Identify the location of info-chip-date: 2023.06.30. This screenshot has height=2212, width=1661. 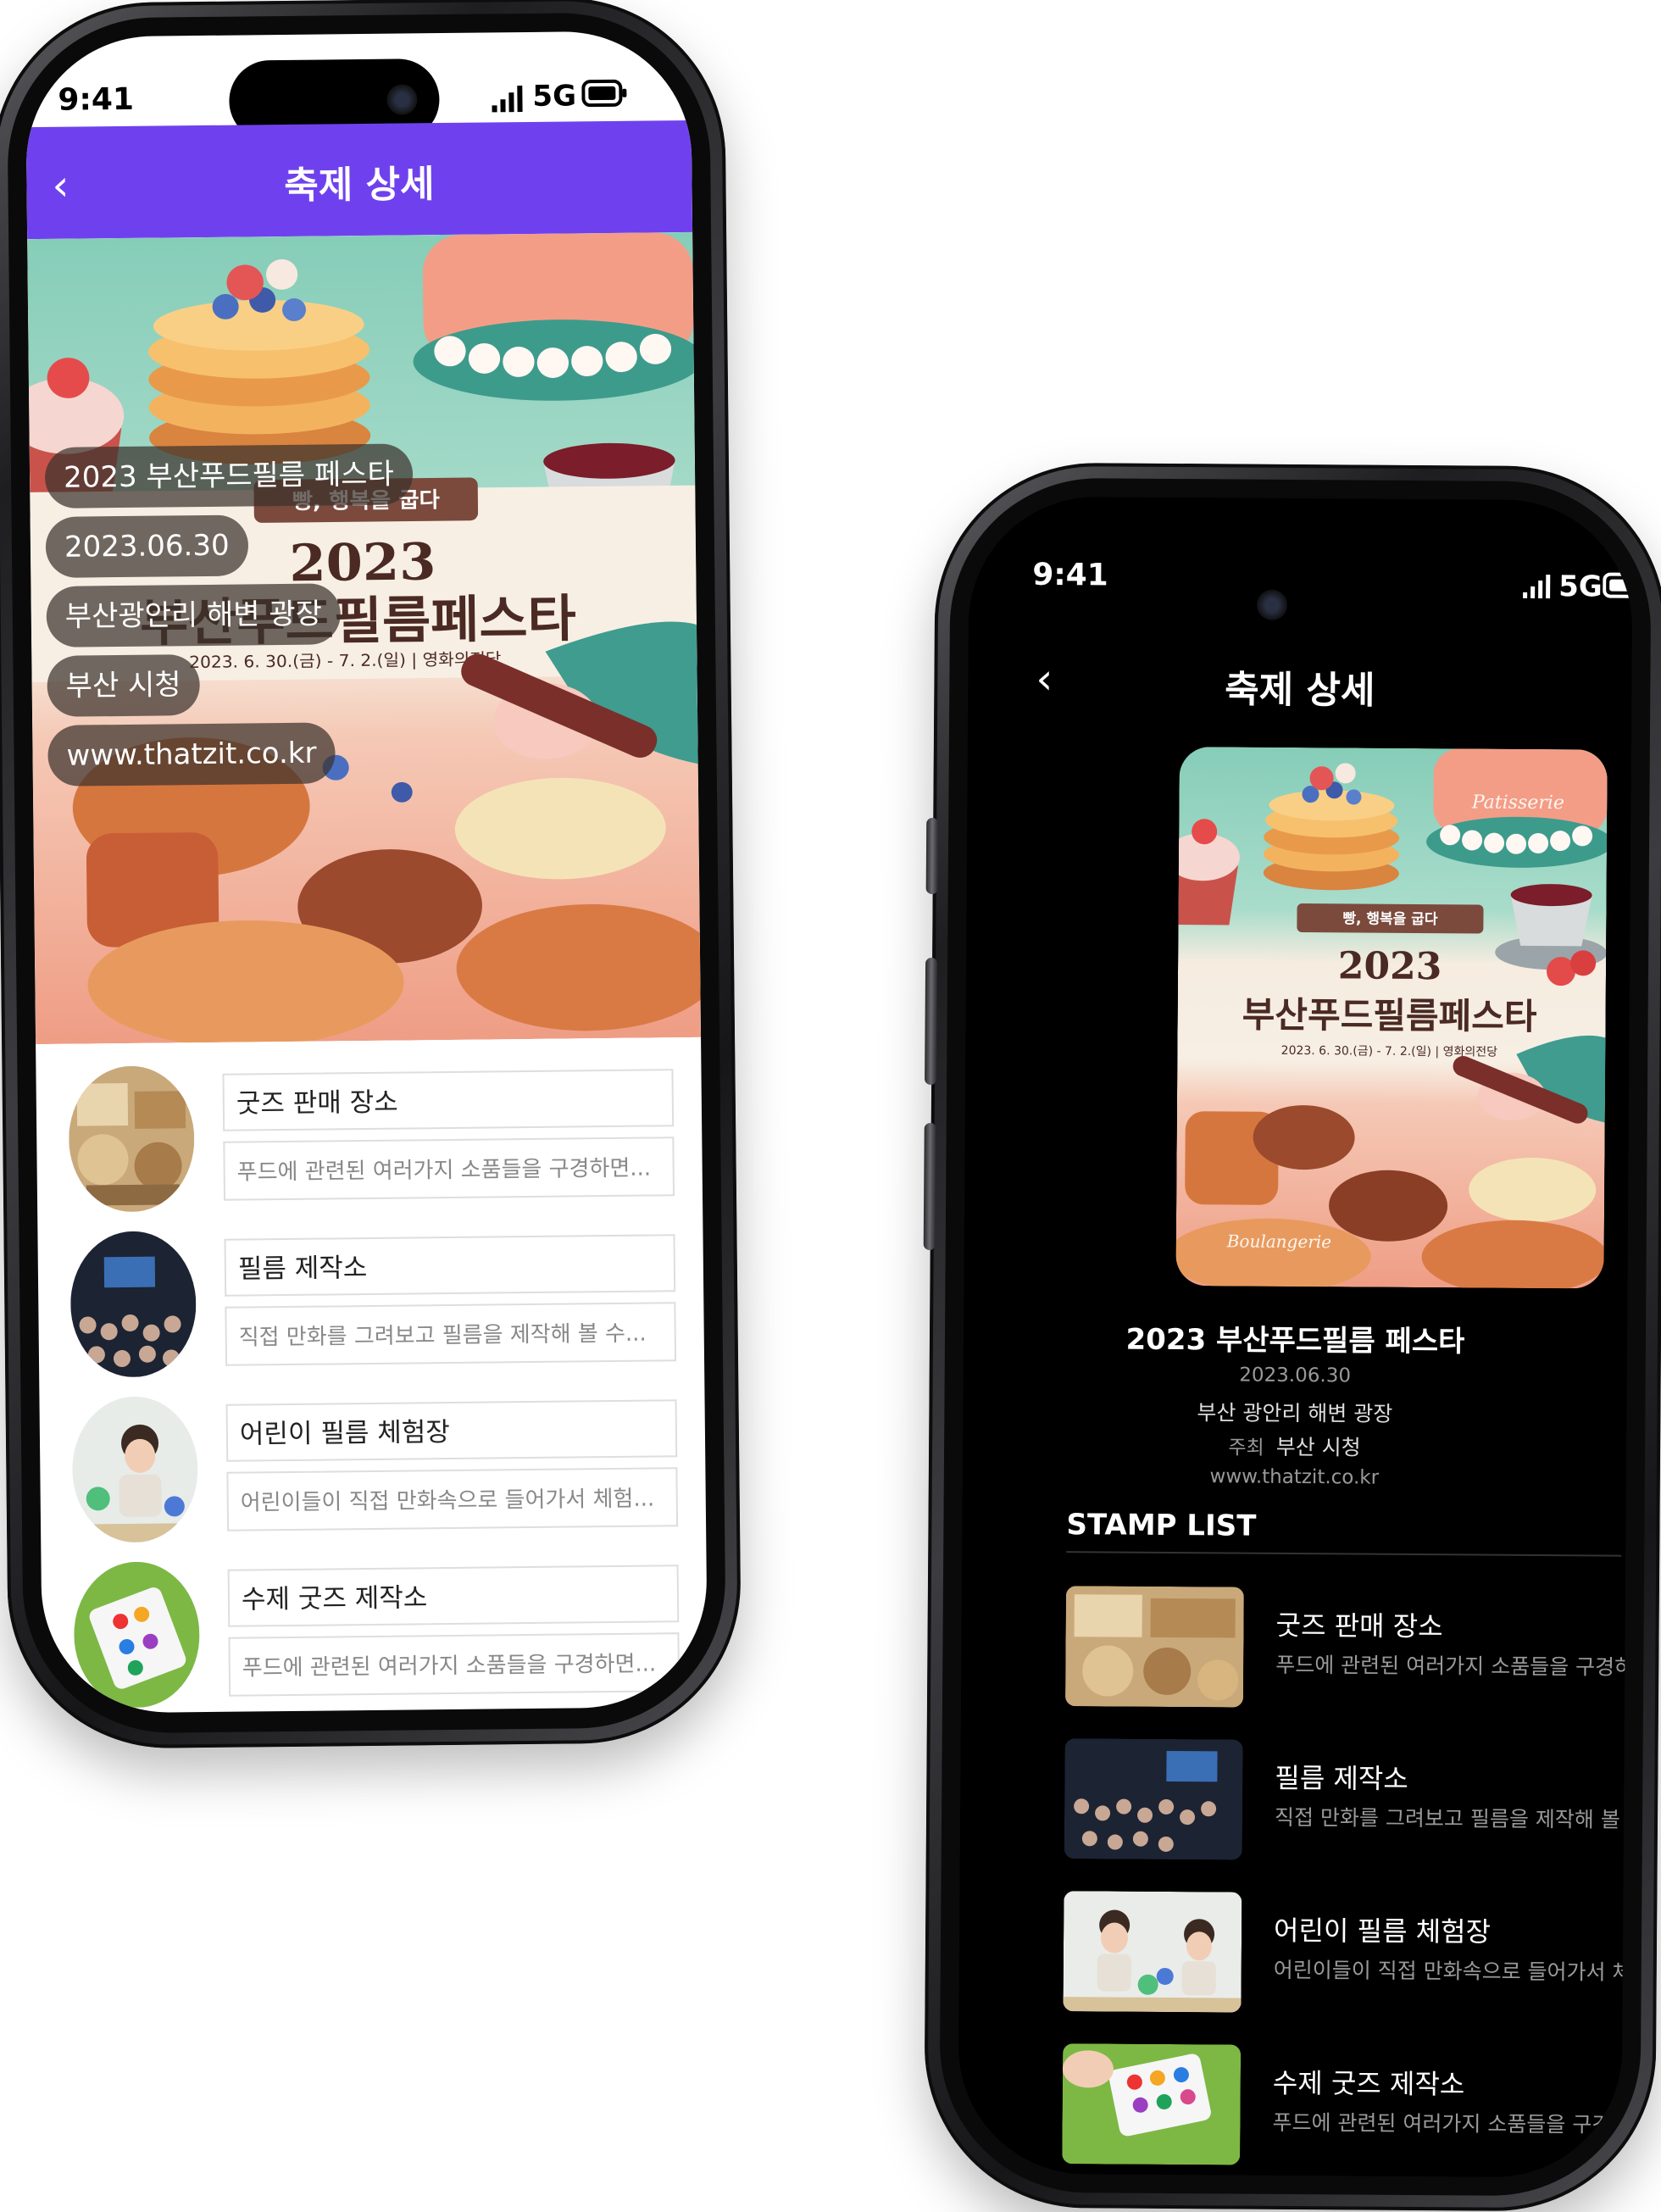
(146, 546).